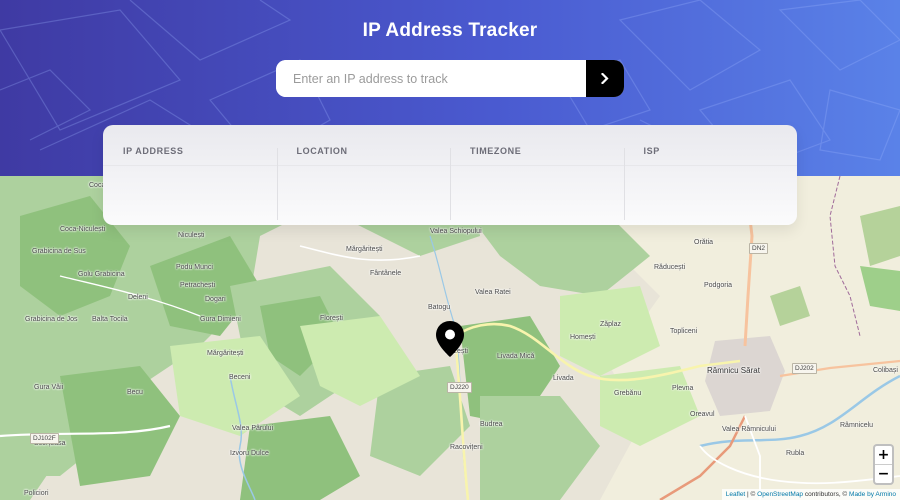  Describe the element at coordinates (138, 297) in the screenshot. I see `map-label: Deleni` at that location.